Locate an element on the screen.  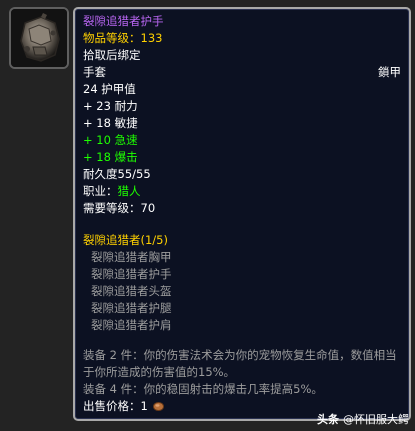
set-bonus-4: 装备 4 件：你的稳固射击的爆击几率提高5%。 is located at coordinates (203, 389).